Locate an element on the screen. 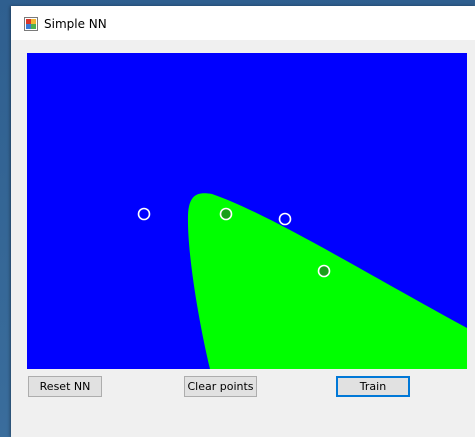 This screenshot has width=475, height=437. reset-nn-button: Reset NN is located at coordinates (65, 386).